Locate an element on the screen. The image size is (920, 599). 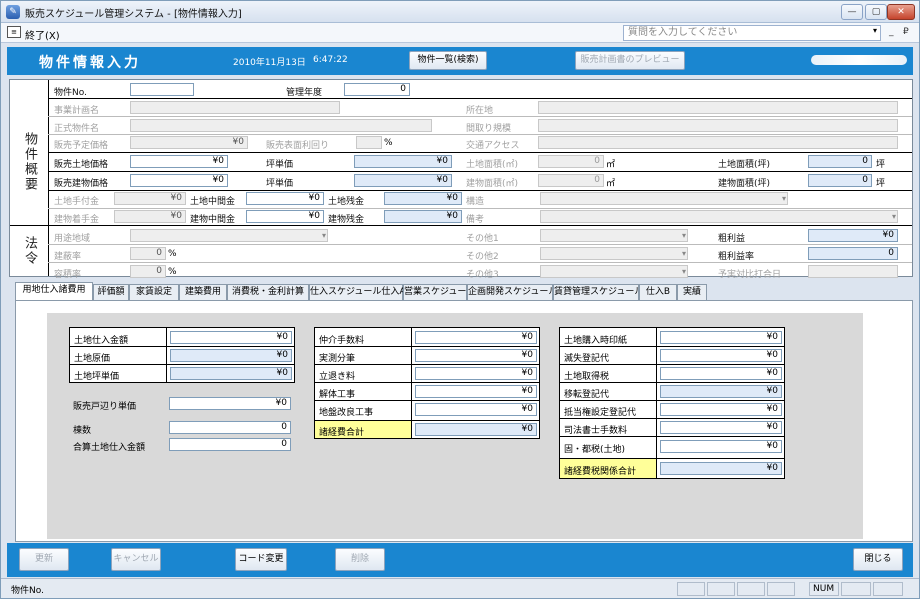
zoning-select is located at coordinates (229, 235).